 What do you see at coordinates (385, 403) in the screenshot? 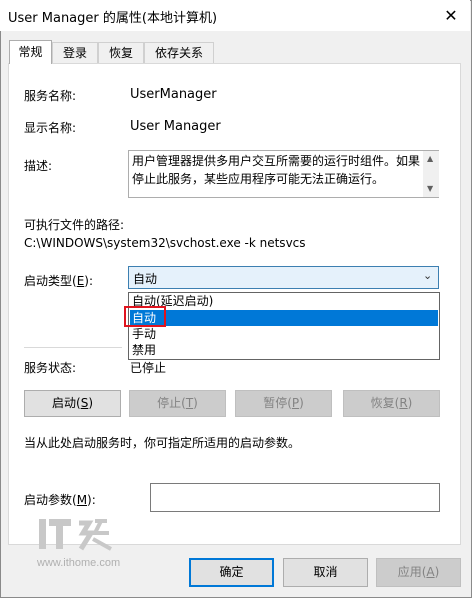
I see `btn-text: 恢复(` at bounding box center [385, 403].